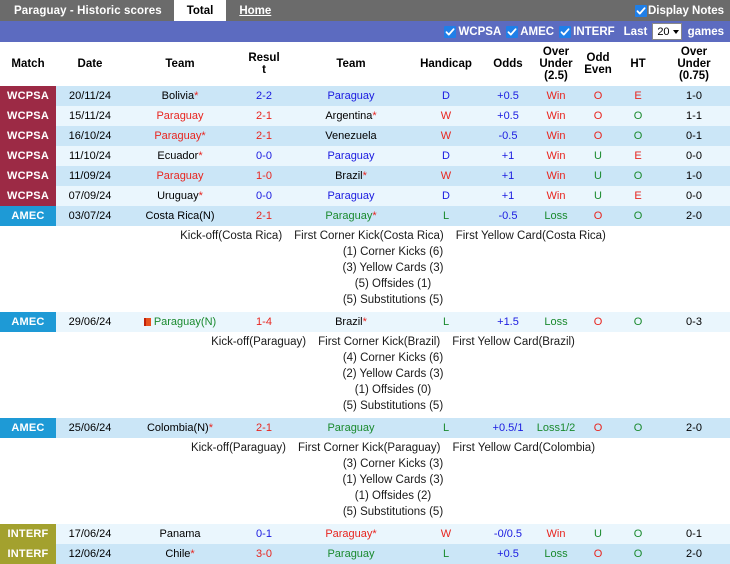 This screenshot has width=730, height=564. What do you see at coordinates (694, 51) in the screenshot?
I see `col-ou075-line1: Over` at bounding box center [694, 51].